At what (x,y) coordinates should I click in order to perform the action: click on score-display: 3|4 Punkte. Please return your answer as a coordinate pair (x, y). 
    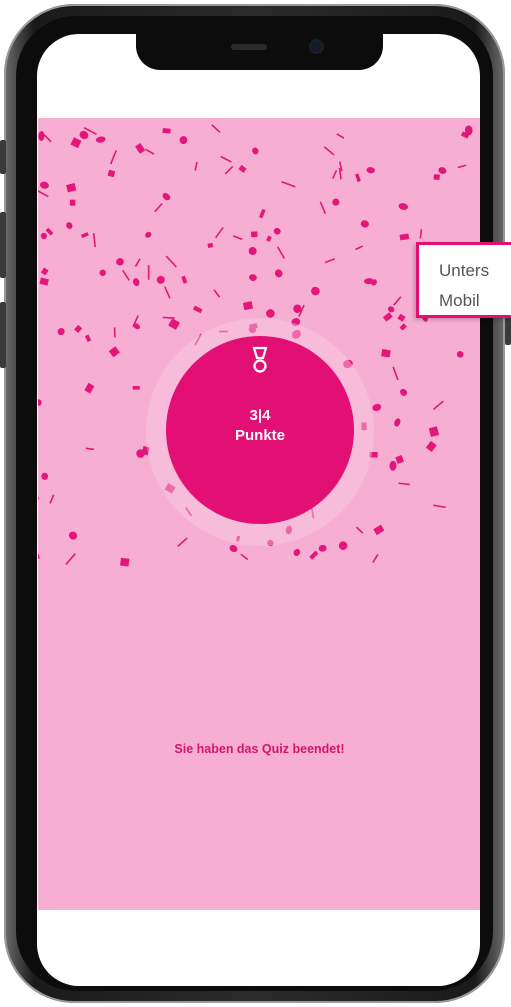
    Looking at the image, I should click on (260, 426).